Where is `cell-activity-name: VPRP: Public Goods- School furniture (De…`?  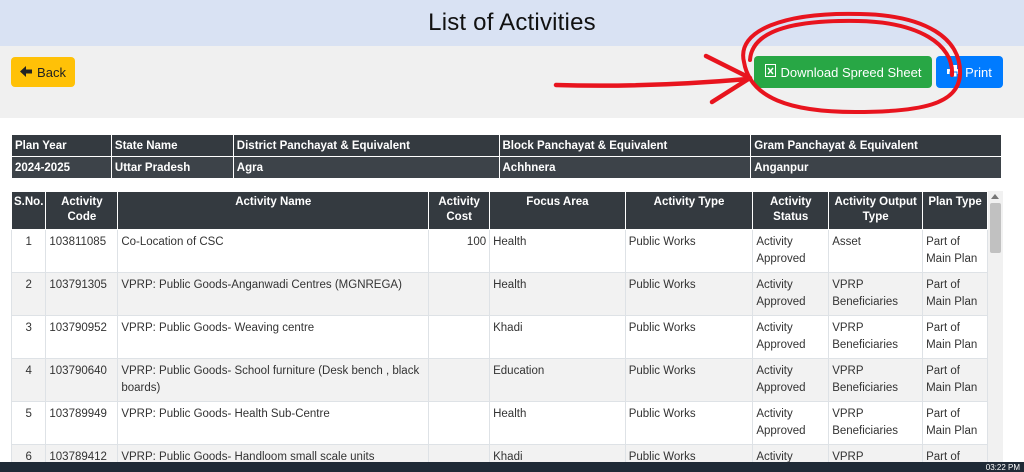 cell-activity-name: VPRP: Public Goods- School furniture (De… is located at coordinates (273, 380).